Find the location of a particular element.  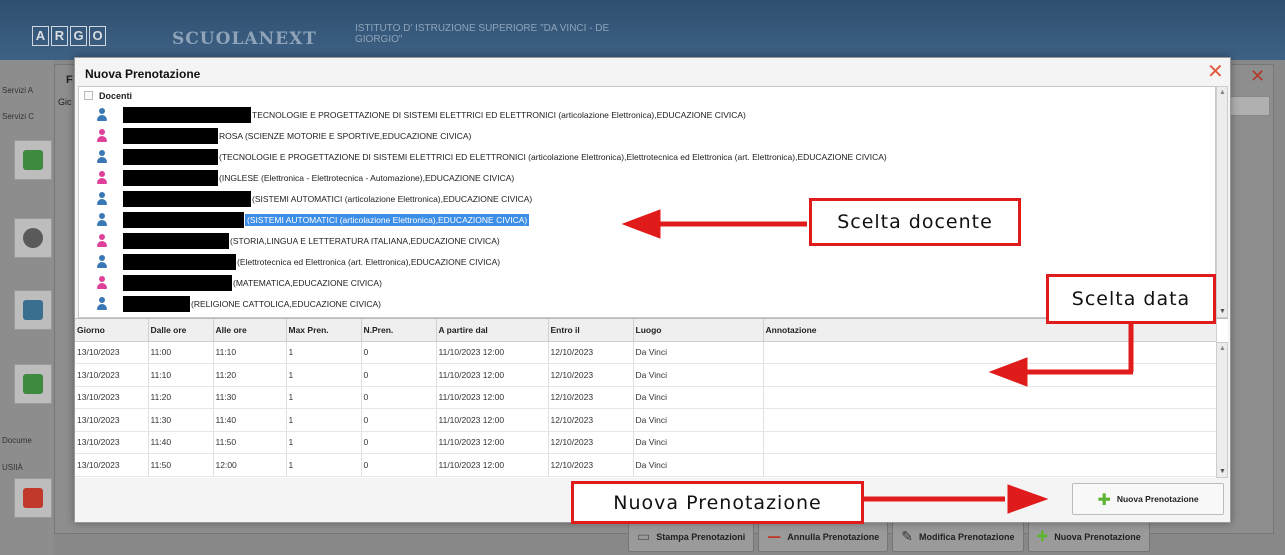

table-cell: 11/10/2023 12:00 is located at coordinates (492, 420).